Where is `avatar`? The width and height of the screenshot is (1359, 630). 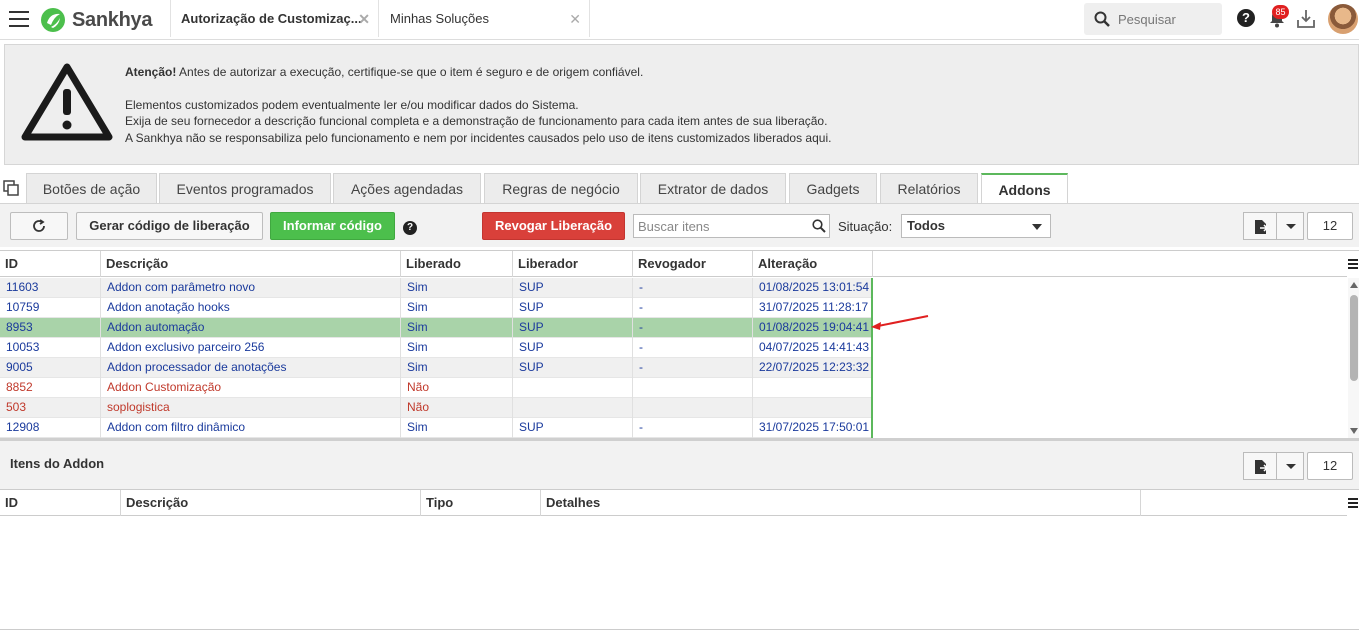
avatar is located at coordinates (1343, 19).